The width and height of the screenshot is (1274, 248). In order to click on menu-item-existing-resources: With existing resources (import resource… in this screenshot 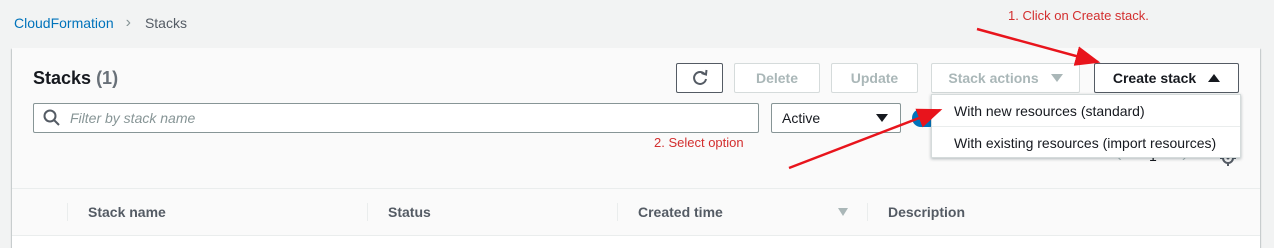, I will do `click(1086, 142)`.